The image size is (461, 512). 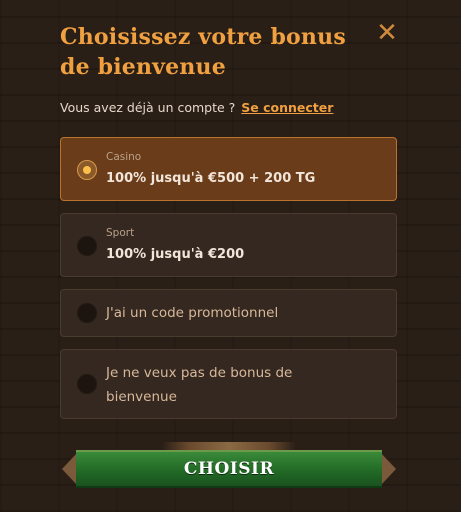 I want to click on choose-button-frame: CHOISIR, so click(x=229, y=467).